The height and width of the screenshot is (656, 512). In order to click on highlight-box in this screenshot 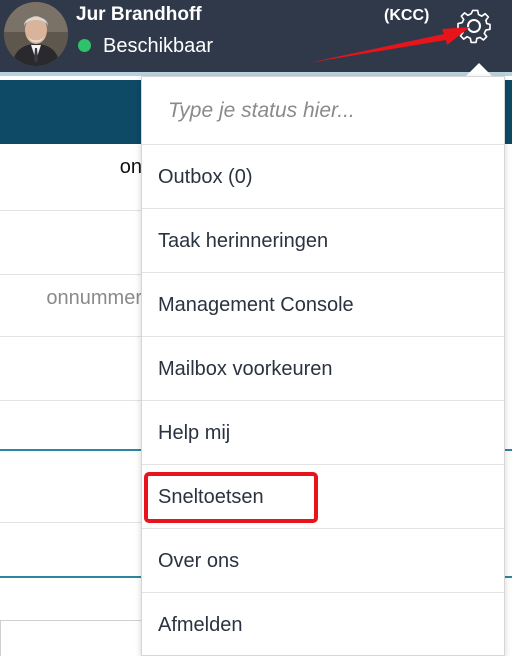, I will do `click(231, 497)`.